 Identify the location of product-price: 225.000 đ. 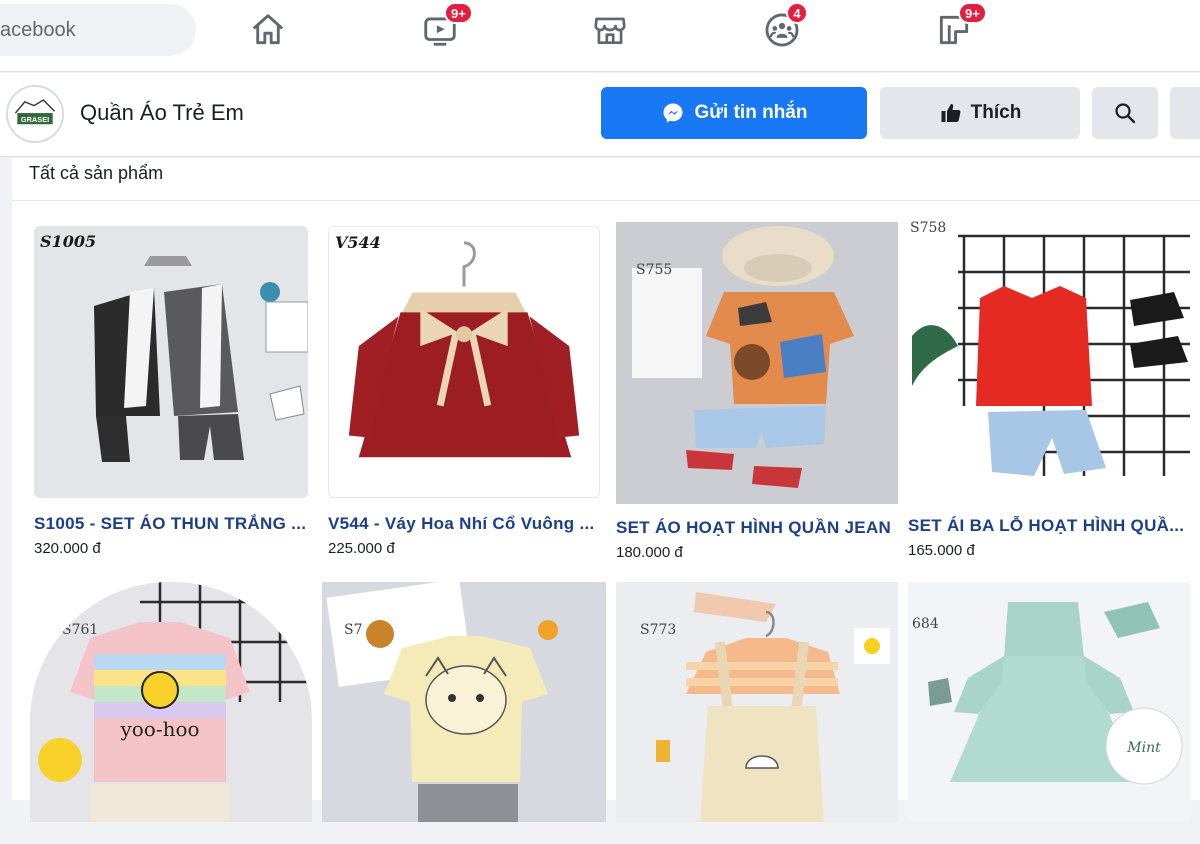
(361, 548).